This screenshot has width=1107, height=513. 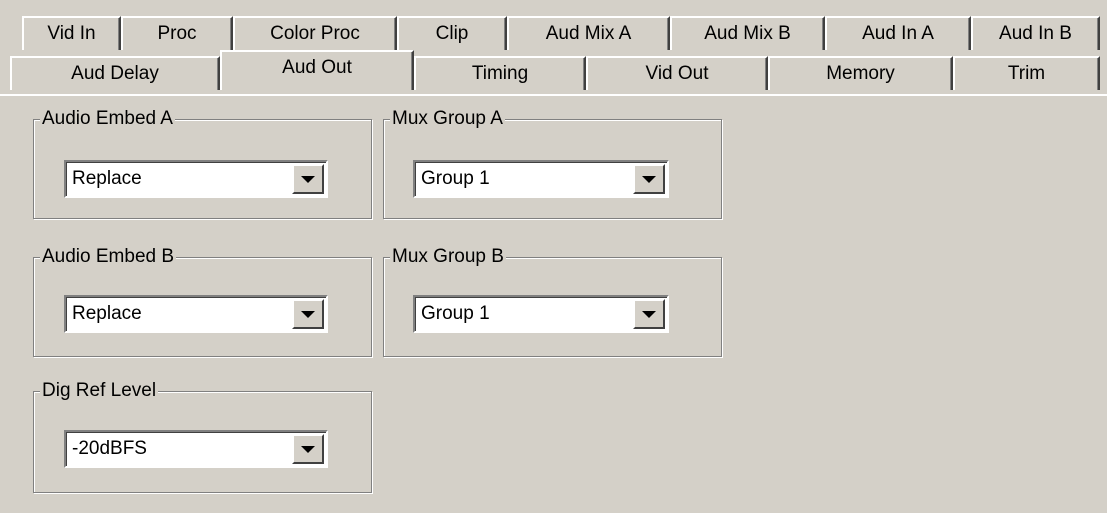 What do you see at coordinates (99, 391) in the screenshot?
I see `dig-ref-level-title: Dig Ref Level` at bounding box center [99, 391].